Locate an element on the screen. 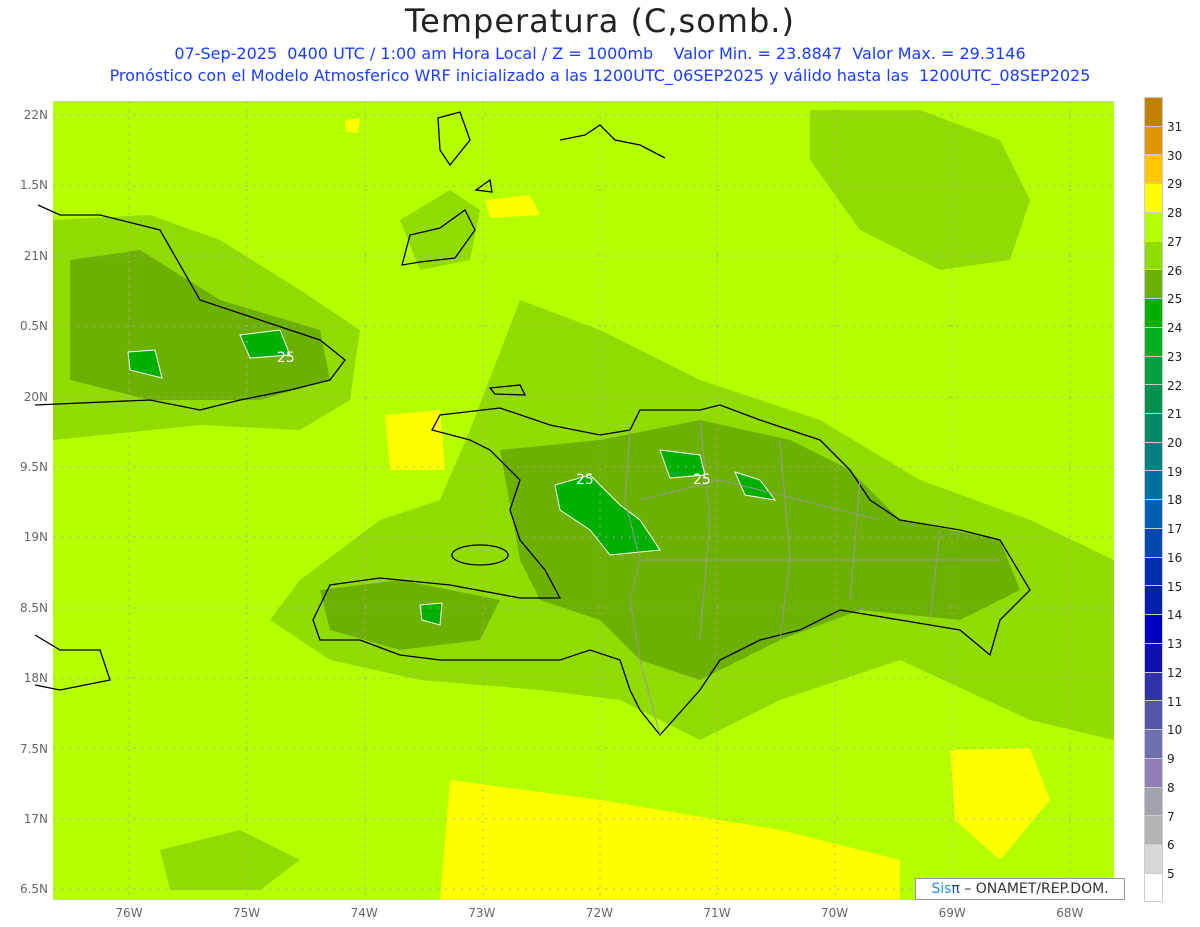 This screenshot has width=1200, height=927. longitude-label: 72W is located at coordinates (599, 913).